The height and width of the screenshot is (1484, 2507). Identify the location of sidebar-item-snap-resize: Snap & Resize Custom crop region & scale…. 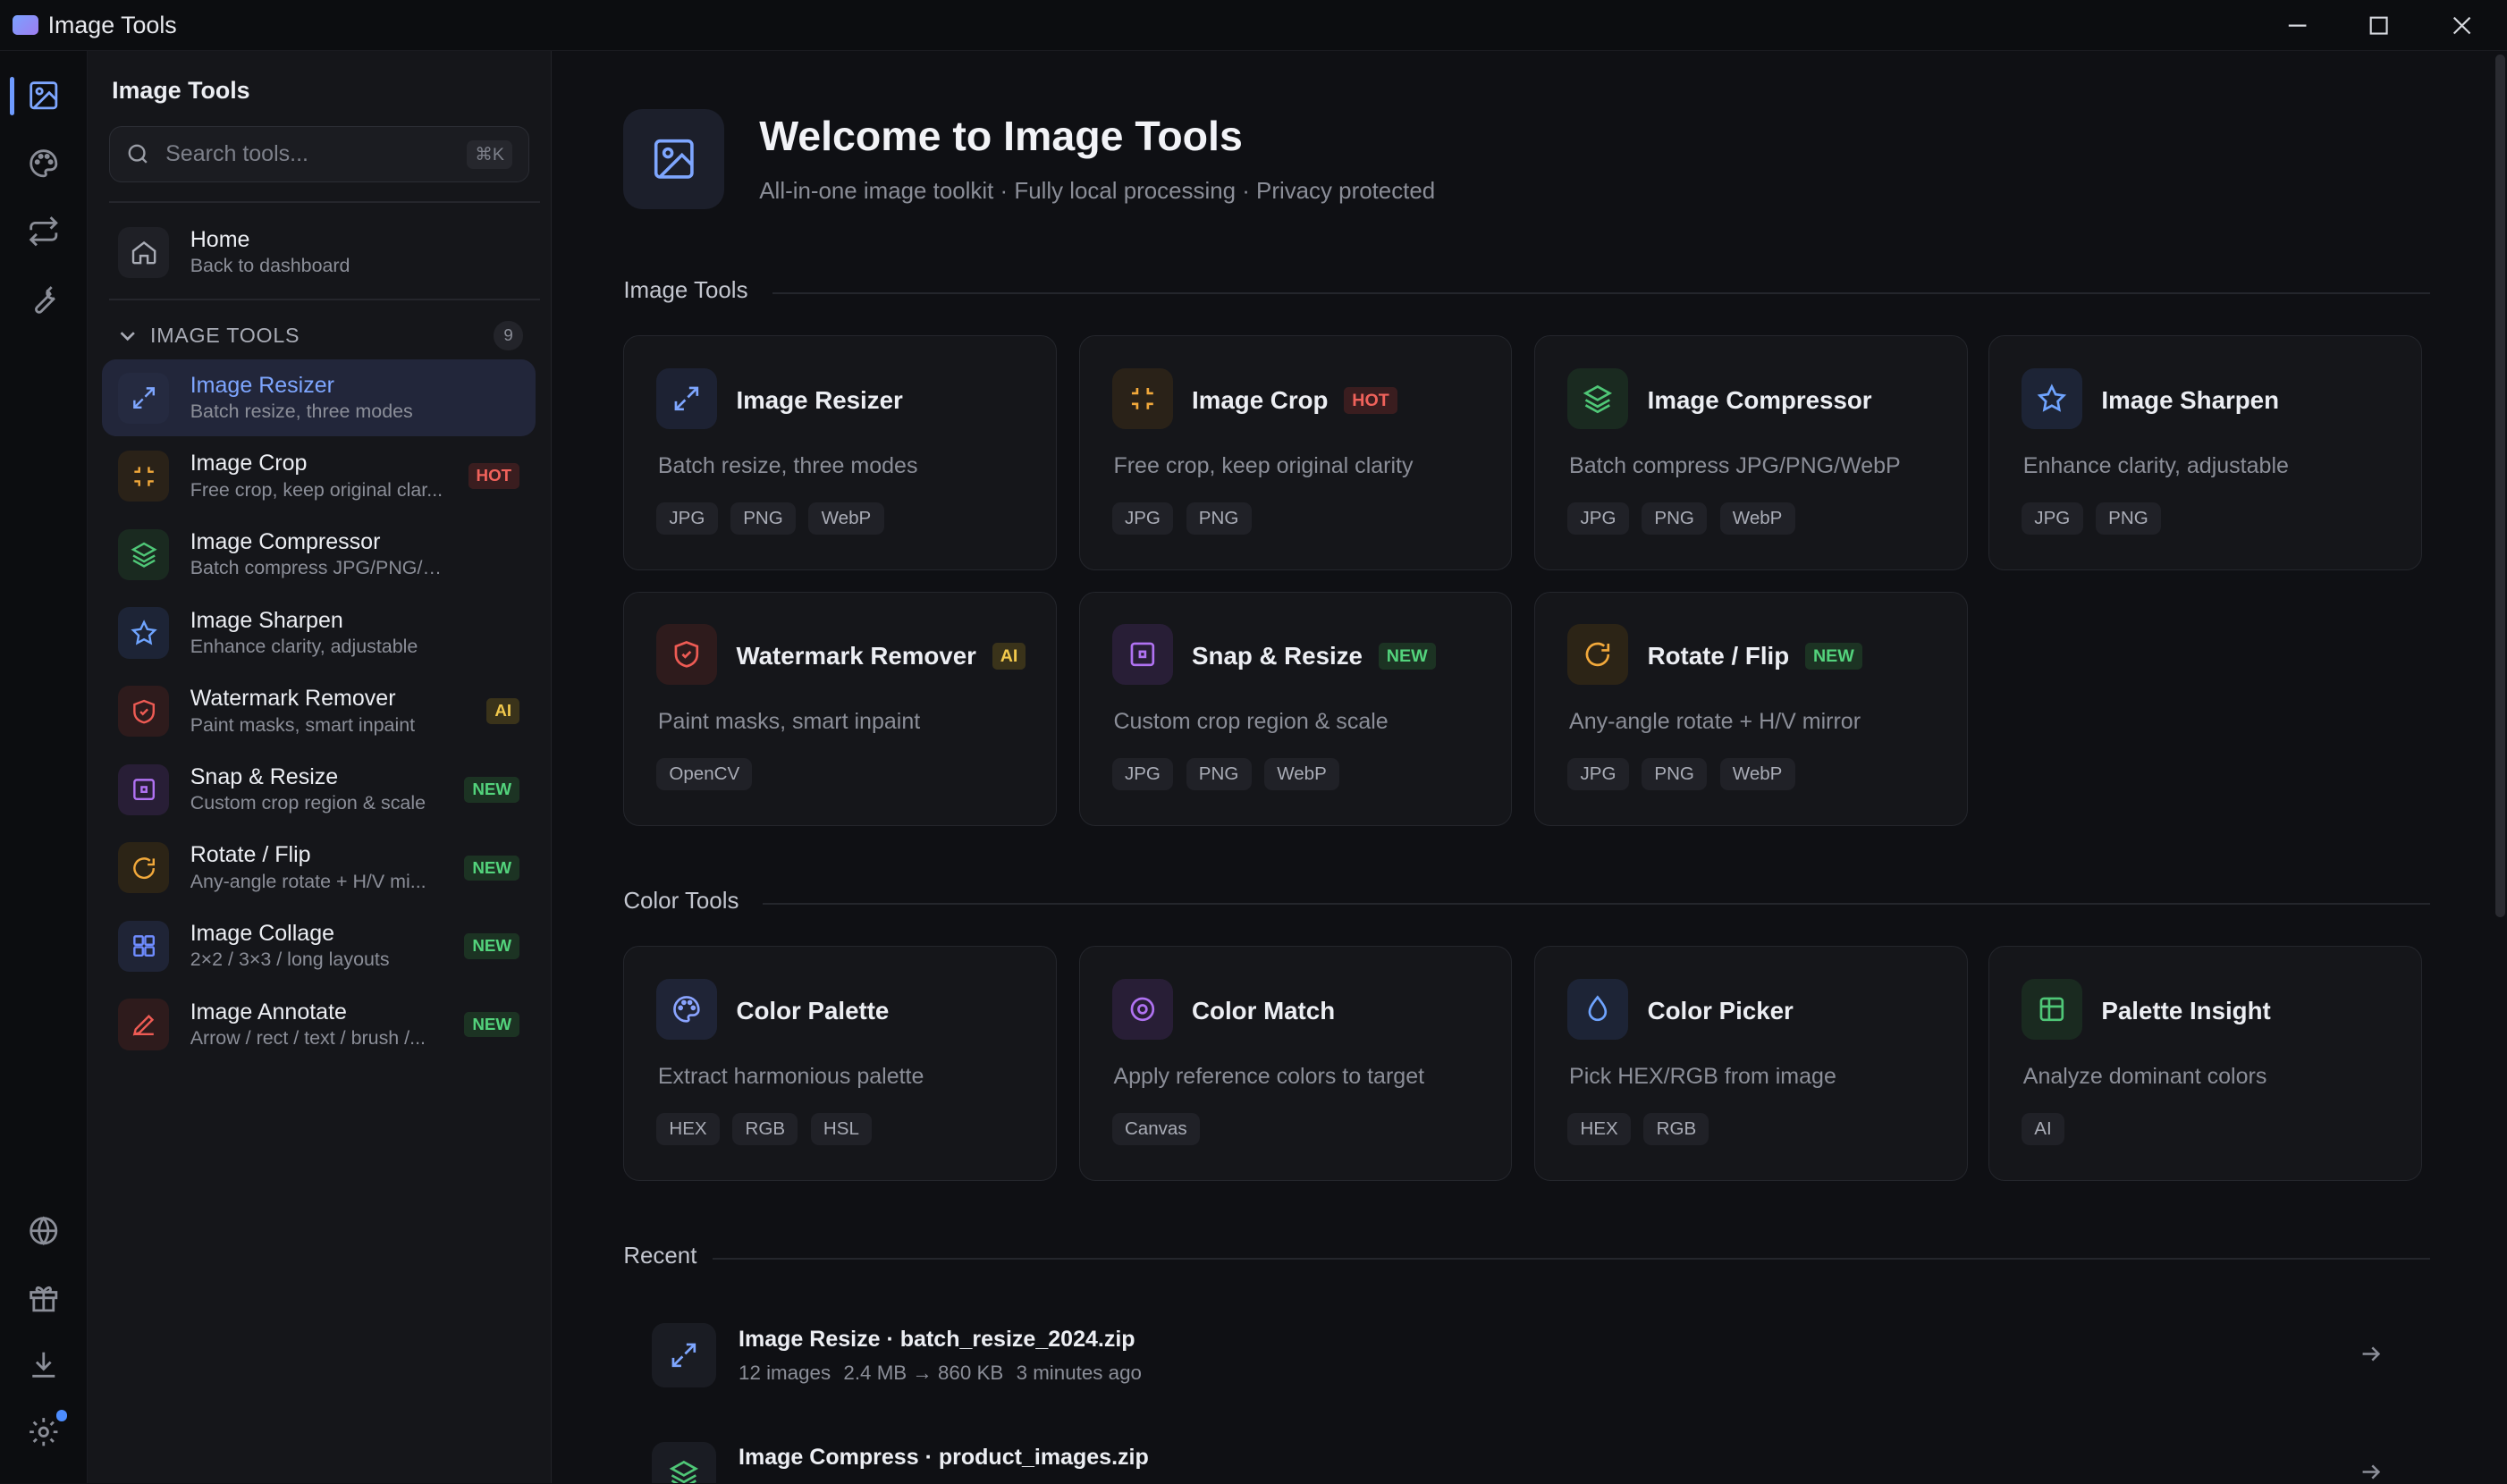
(319, 789).